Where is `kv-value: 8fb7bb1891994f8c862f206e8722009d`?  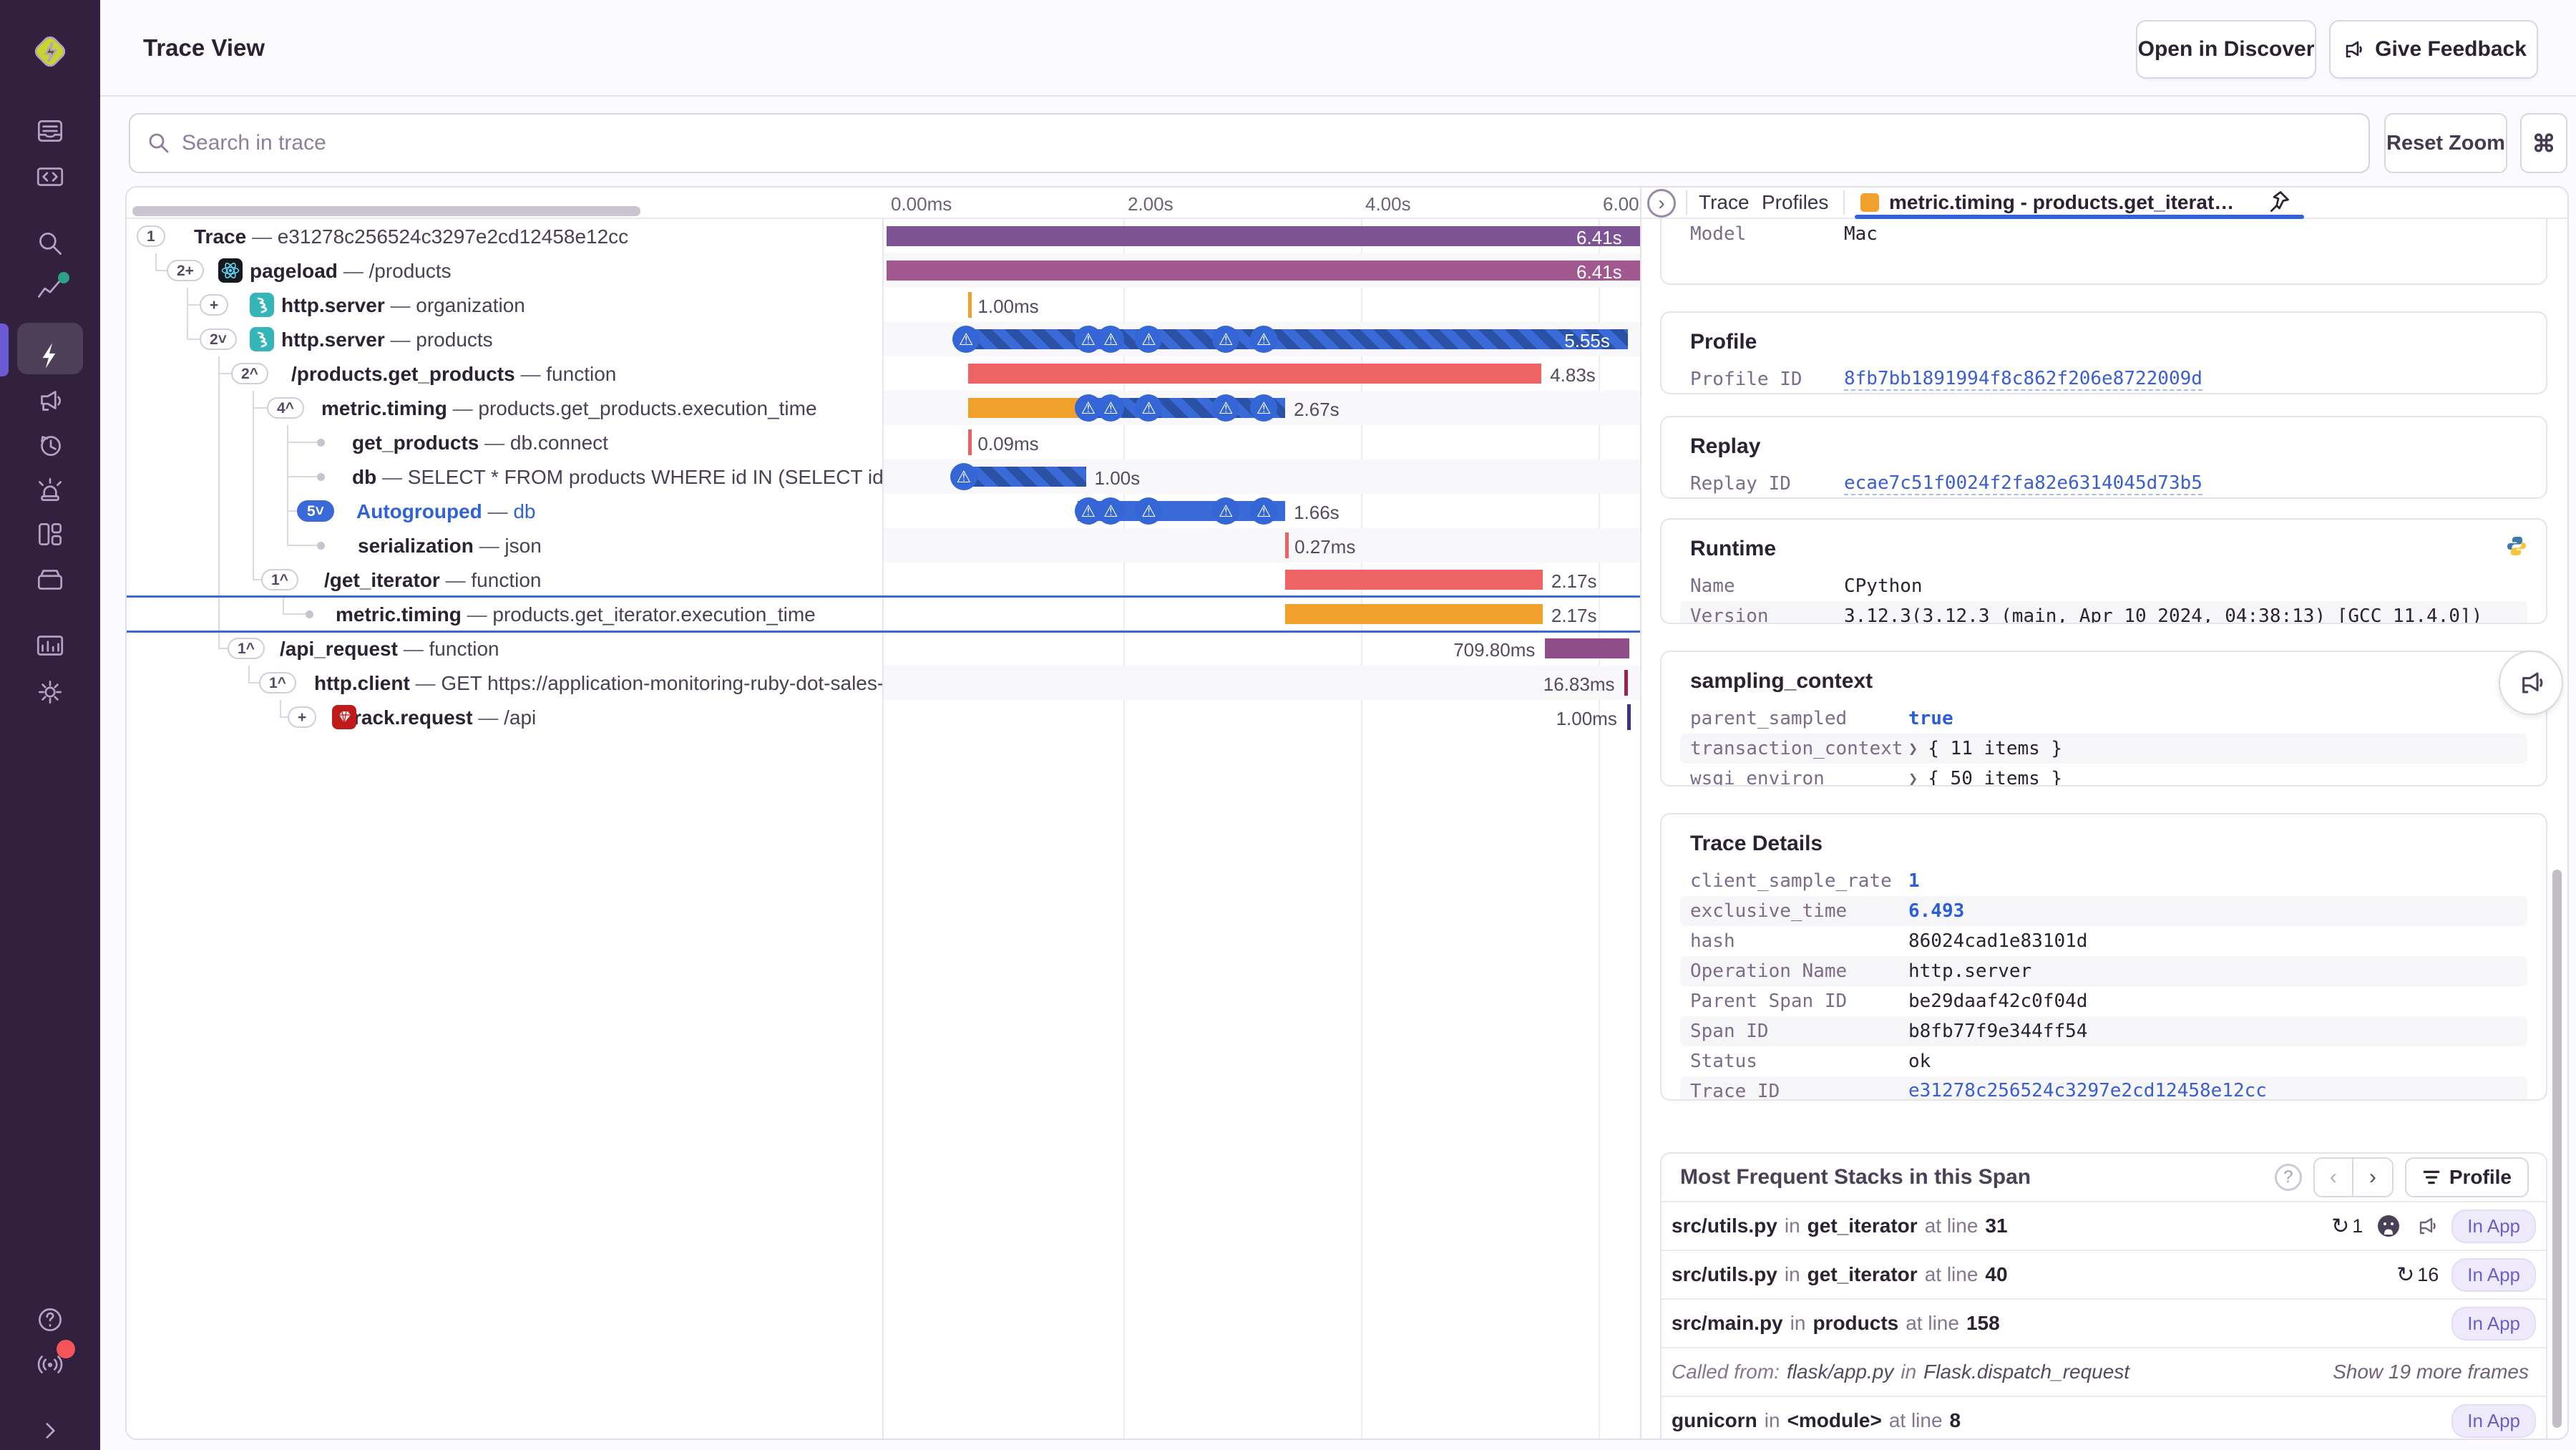
kv-value: 8fb7bb1891994f8c862f206e8722009d is located at coordinates (2023, 379).